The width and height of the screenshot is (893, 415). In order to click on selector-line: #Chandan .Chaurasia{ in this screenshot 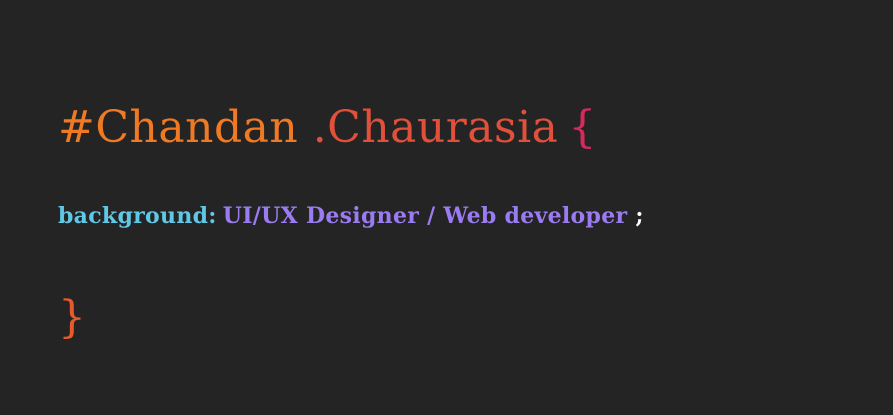, I will do `click(327, 128)`.